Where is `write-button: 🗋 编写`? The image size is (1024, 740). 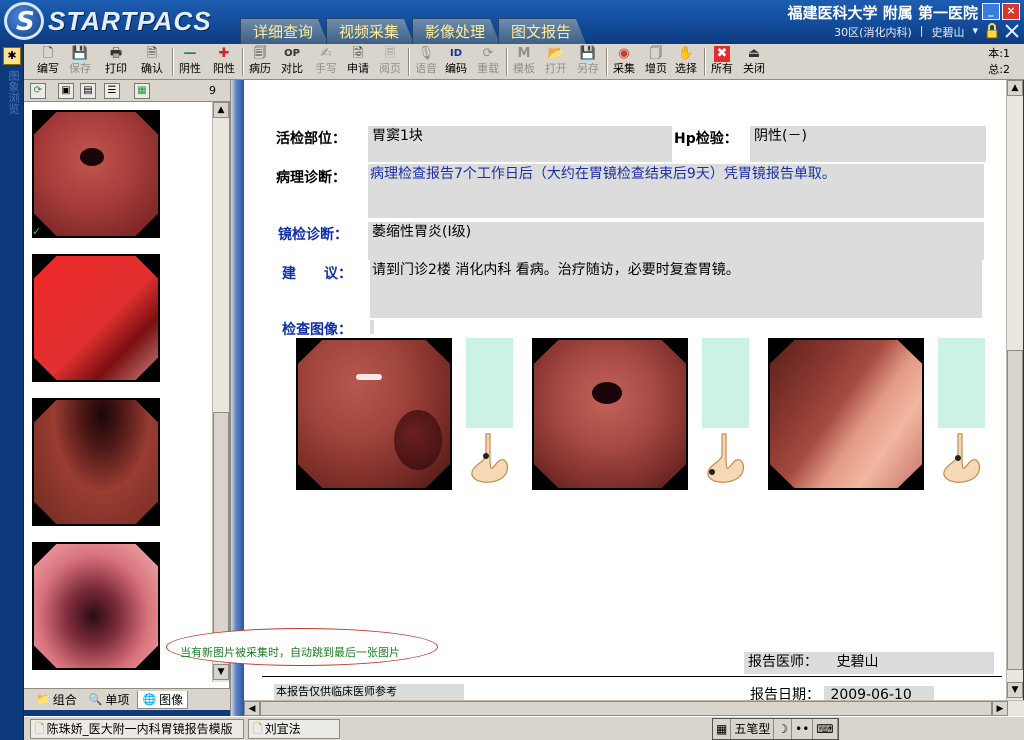 write-button: 🗋 编写 is located at coordinates (48, 62).